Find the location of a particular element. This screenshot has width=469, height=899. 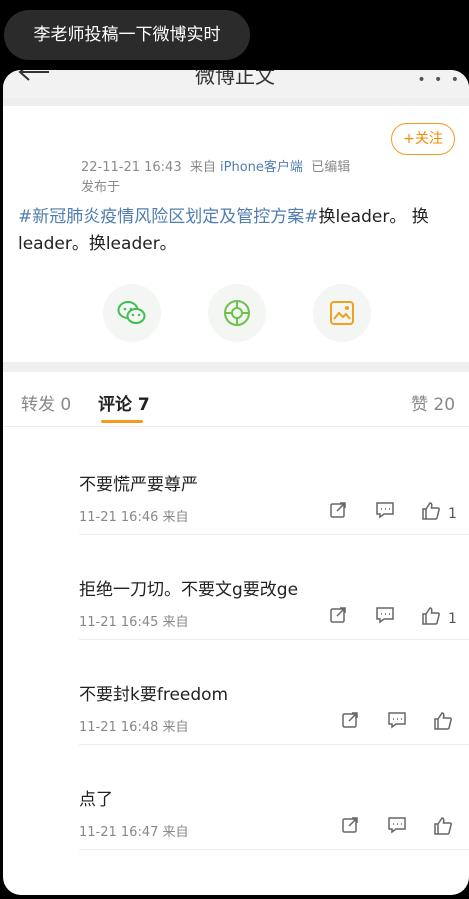

comment-item: 不要封k要freedom 11-21 16:48 来自 is located at coordinates (236, 730).